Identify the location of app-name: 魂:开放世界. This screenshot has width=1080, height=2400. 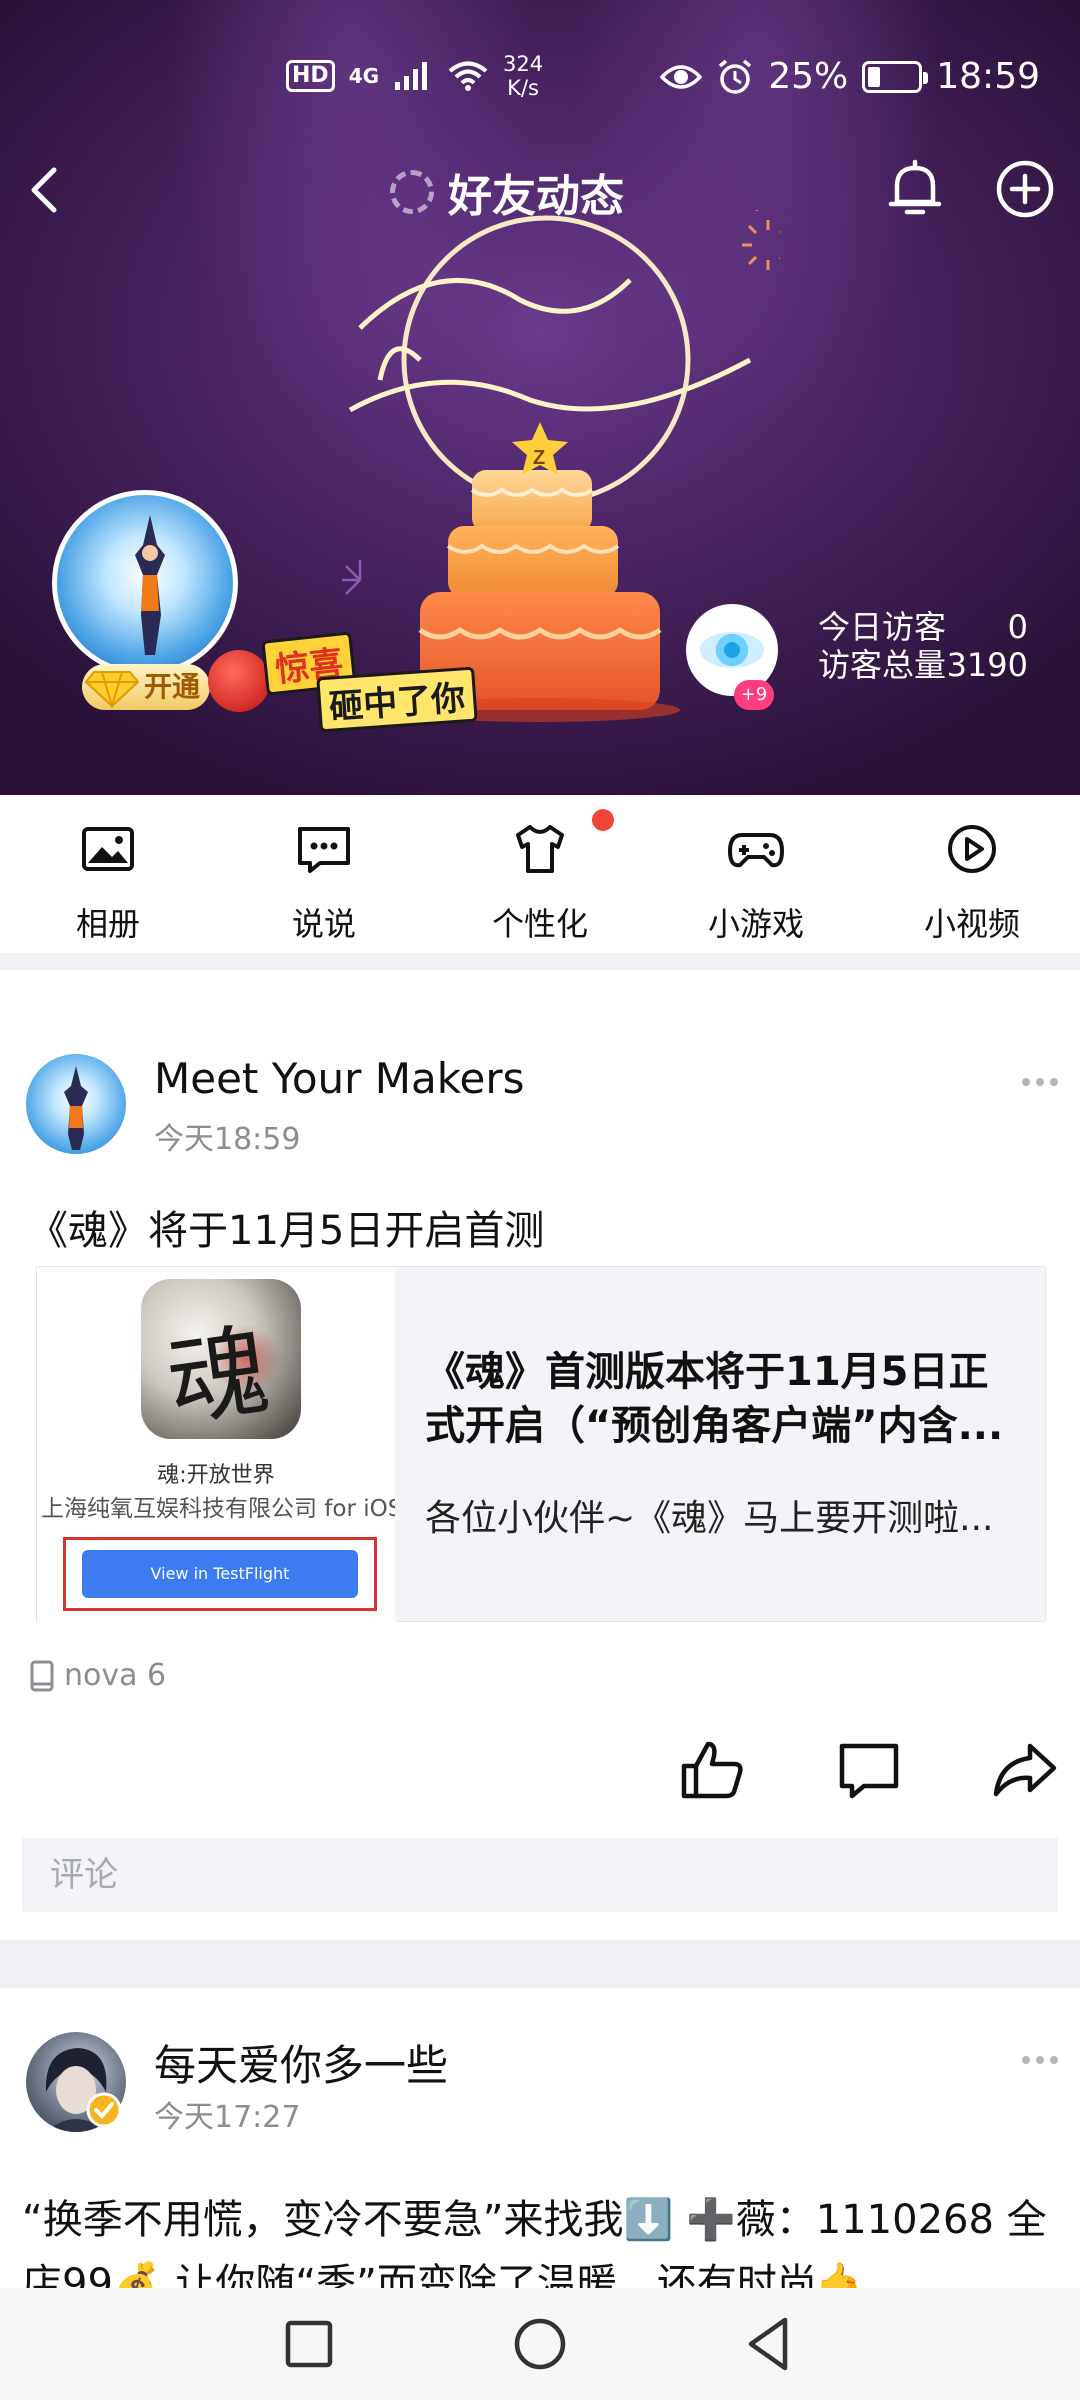
(216, 1475).